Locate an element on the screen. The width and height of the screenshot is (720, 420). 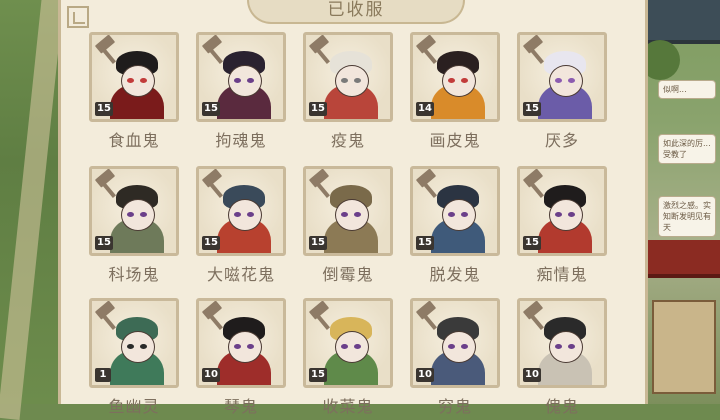
ghost-card: 10 傀鬼 is located at coordinates (562, 357).